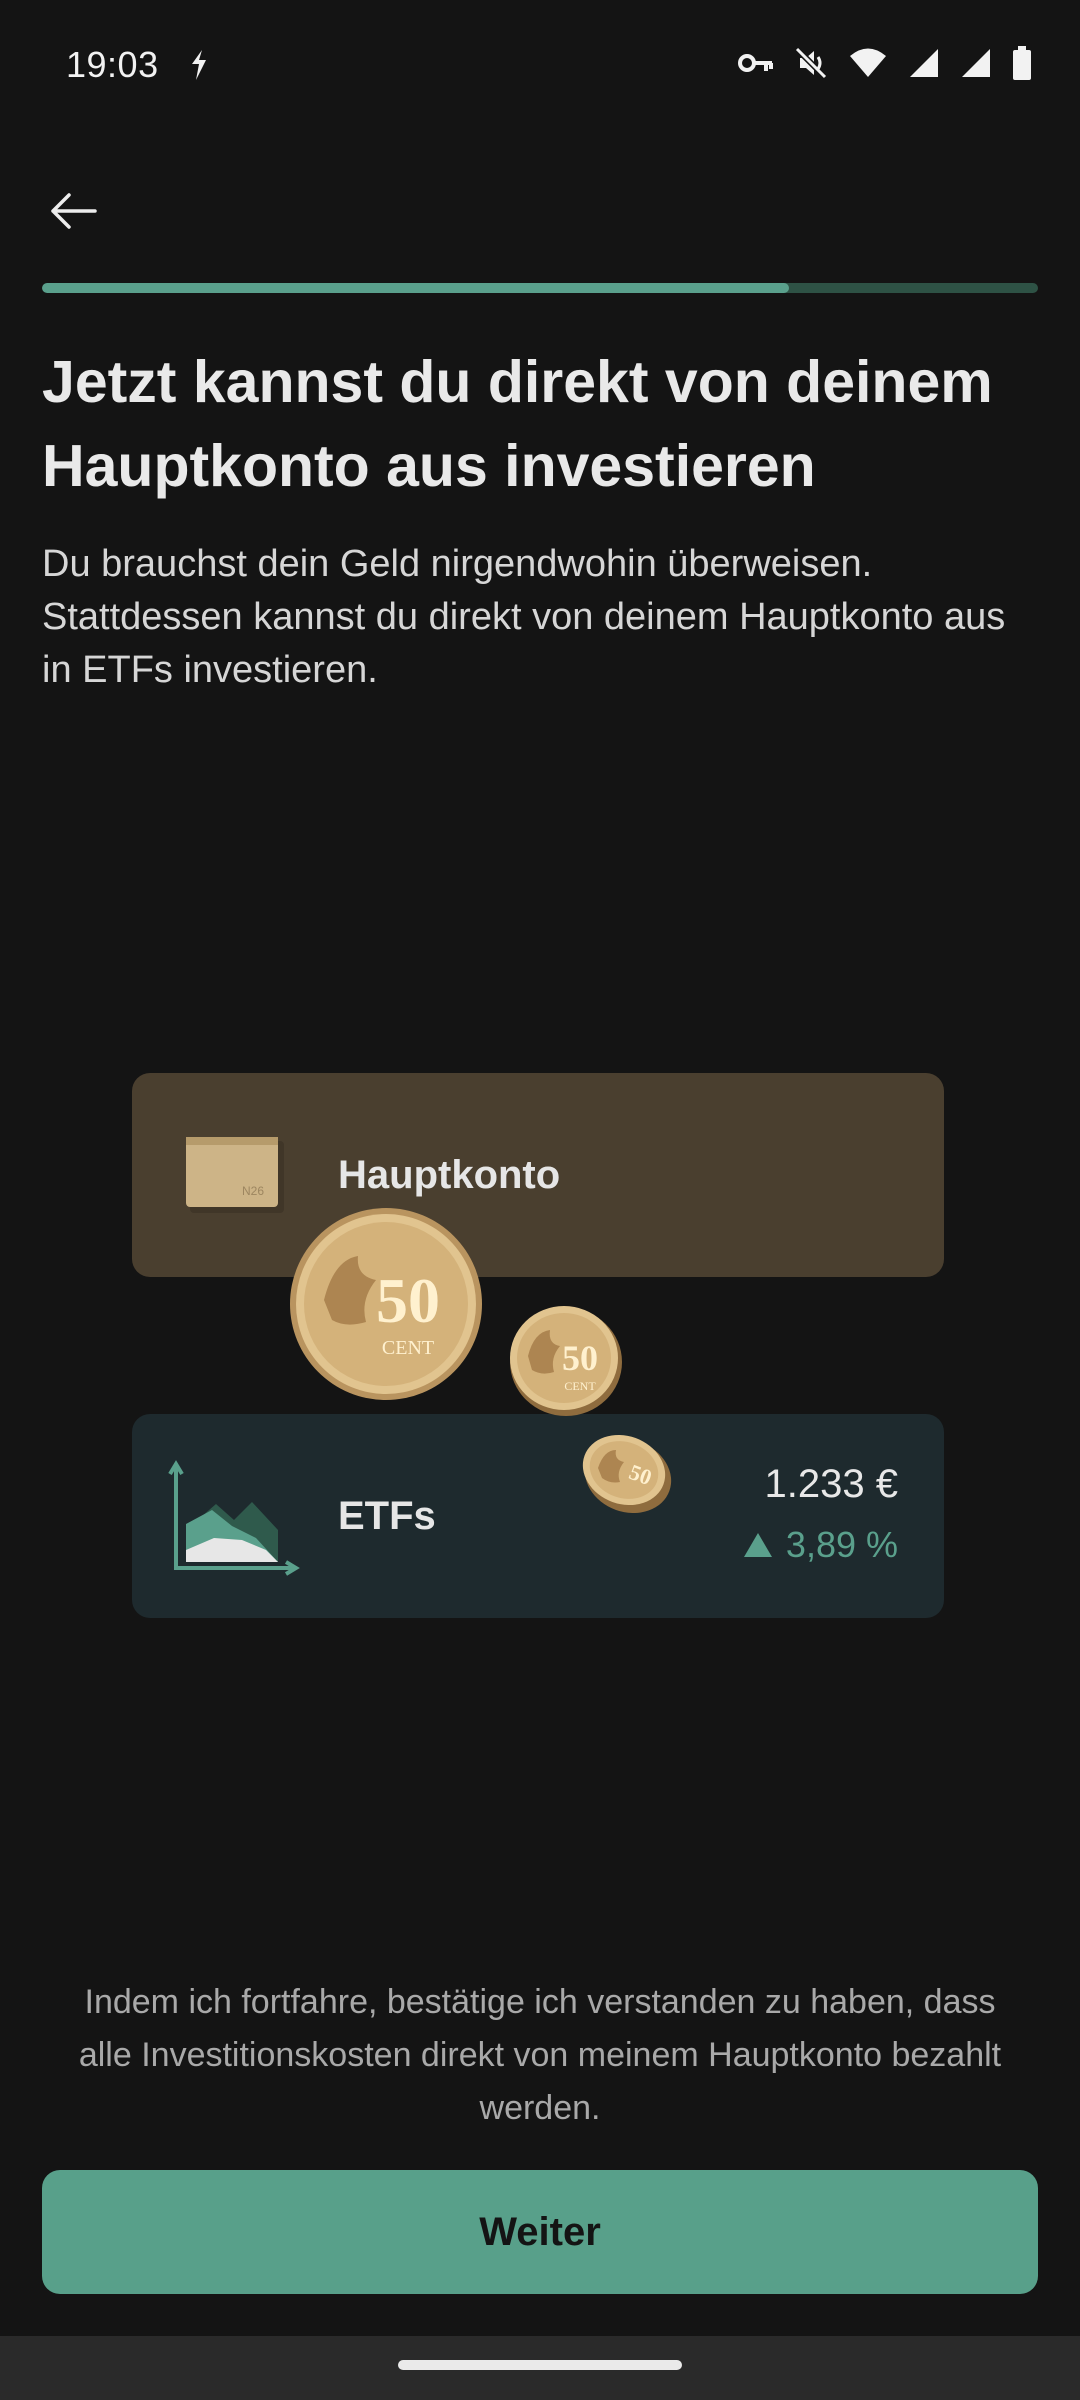  What do you see at coordinates (408, 1300) in the screenshot?
I see `coin-large-value: 50` at bounding box center [408, 1300].